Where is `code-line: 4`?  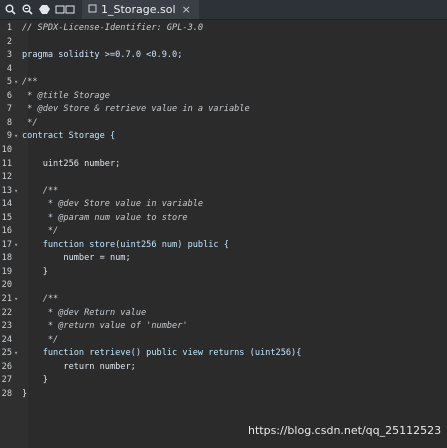 code-line: 4 is located at coordinates (9, 68).